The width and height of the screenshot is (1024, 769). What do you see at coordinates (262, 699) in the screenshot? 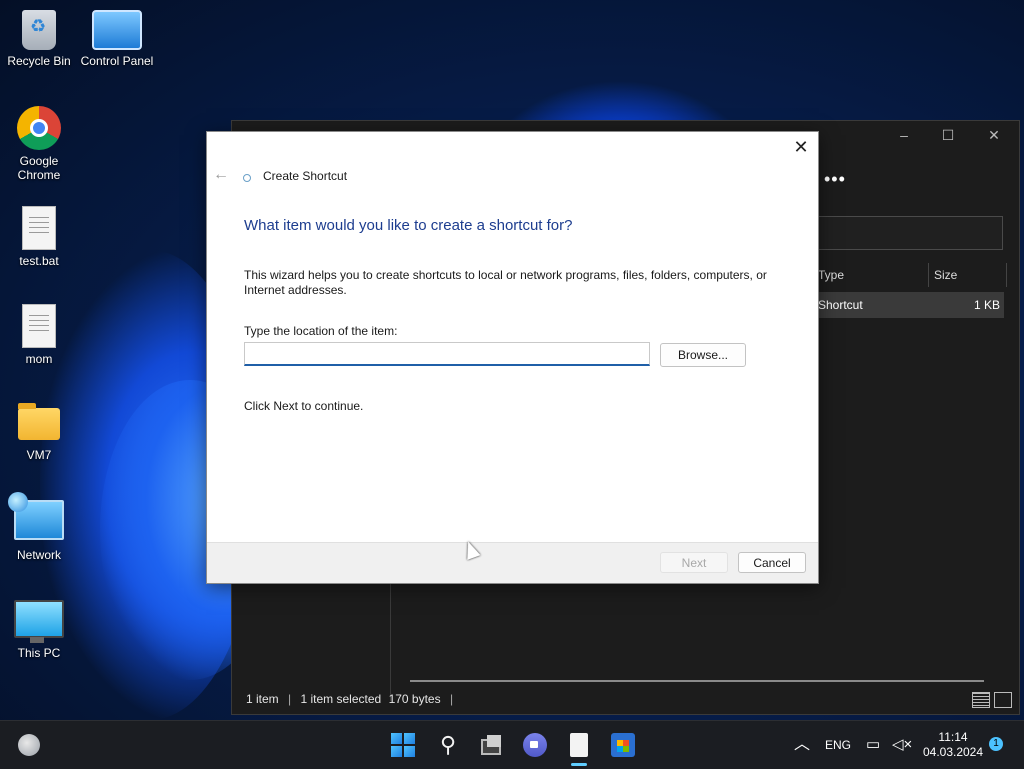
I see `status-item-count: 1 item` at bounding box center [262, 699].